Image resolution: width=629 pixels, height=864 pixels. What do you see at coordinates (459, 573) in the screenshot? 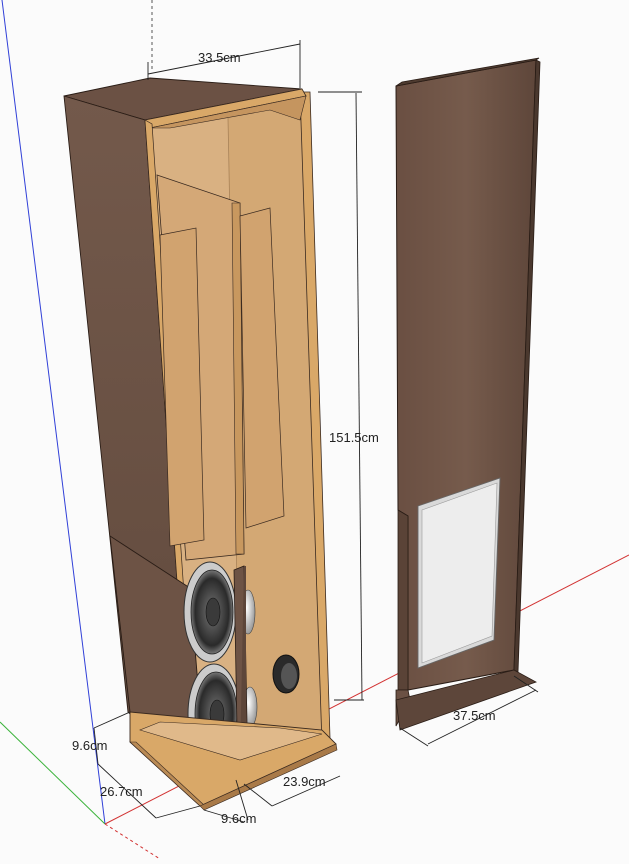
I see `glass-window` at bounding box center [459, 573].